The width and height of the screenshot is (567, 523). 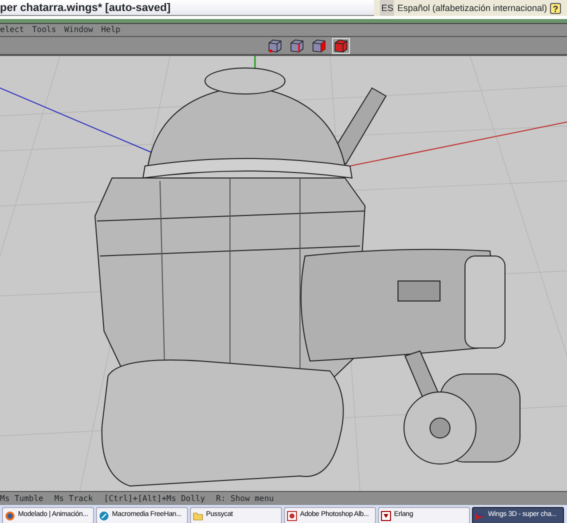 I want to click on language-name: Español (alfabetización internacional), so click(x=472, y=8).